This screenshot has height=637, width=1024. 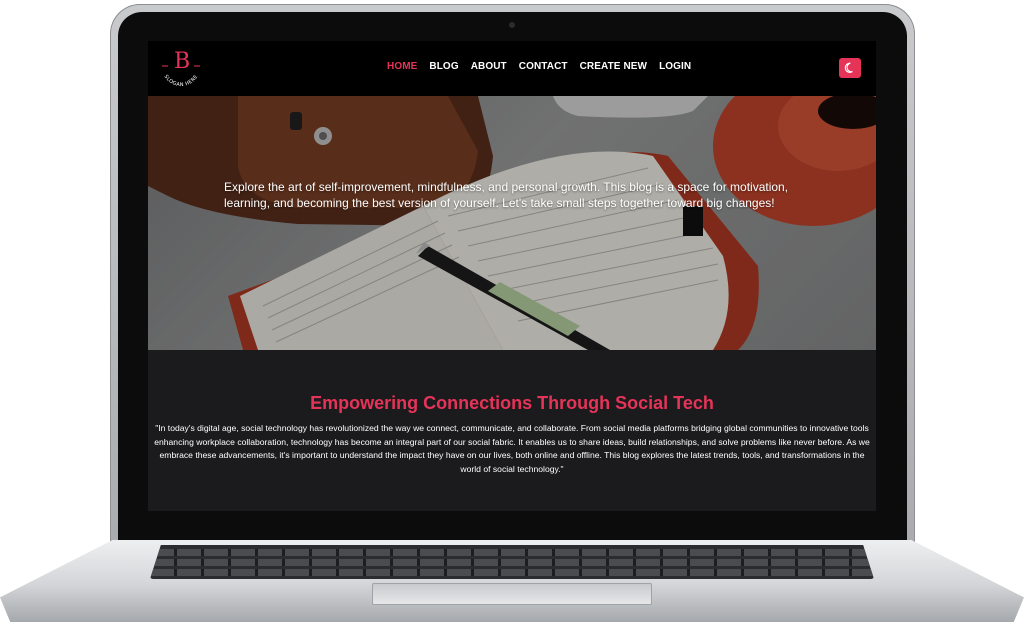 I want to click on webcam, so click(x=512, y=25).